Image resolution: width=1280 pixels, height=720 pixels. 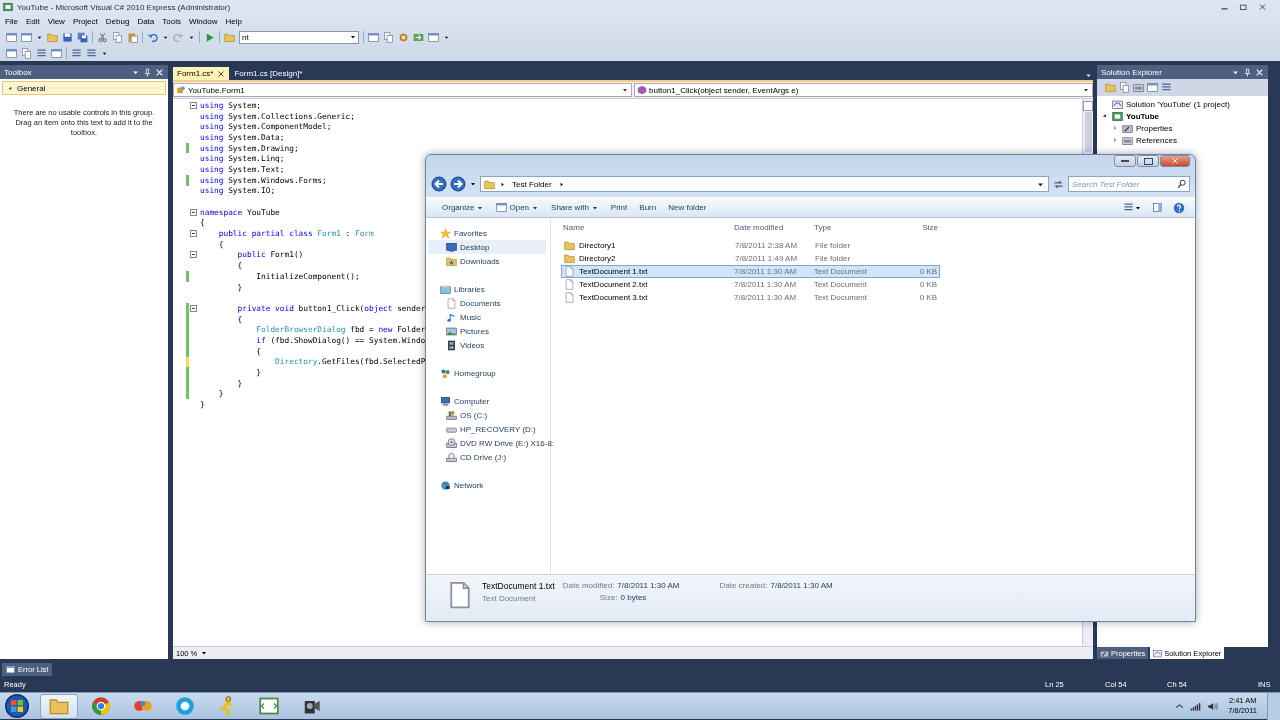 I want to click on help-icon, so click(x=1179, y=207).